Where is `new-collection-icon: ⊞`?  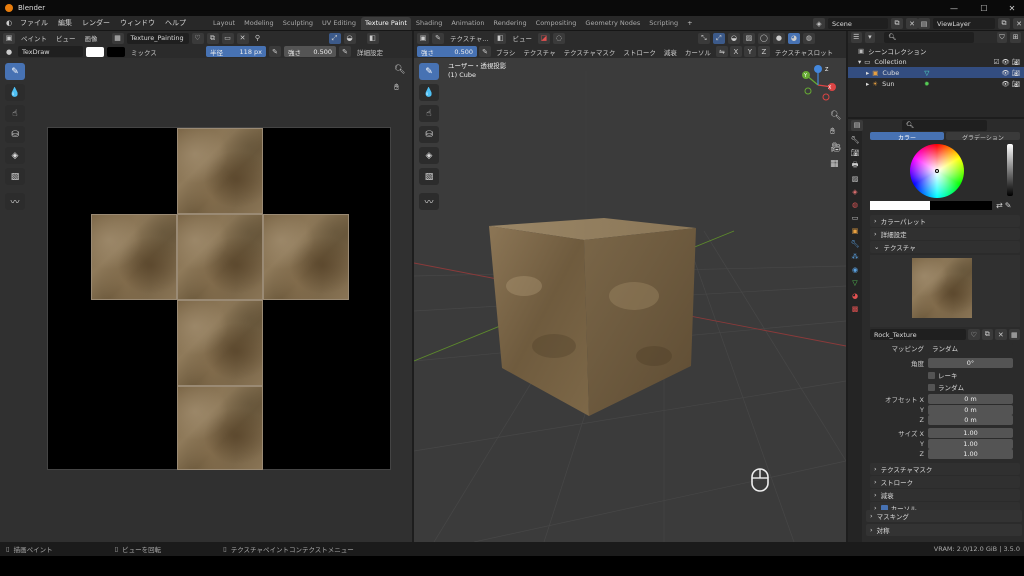 new-collection-icon: ⊞ is located at coordinates (1015, 37).